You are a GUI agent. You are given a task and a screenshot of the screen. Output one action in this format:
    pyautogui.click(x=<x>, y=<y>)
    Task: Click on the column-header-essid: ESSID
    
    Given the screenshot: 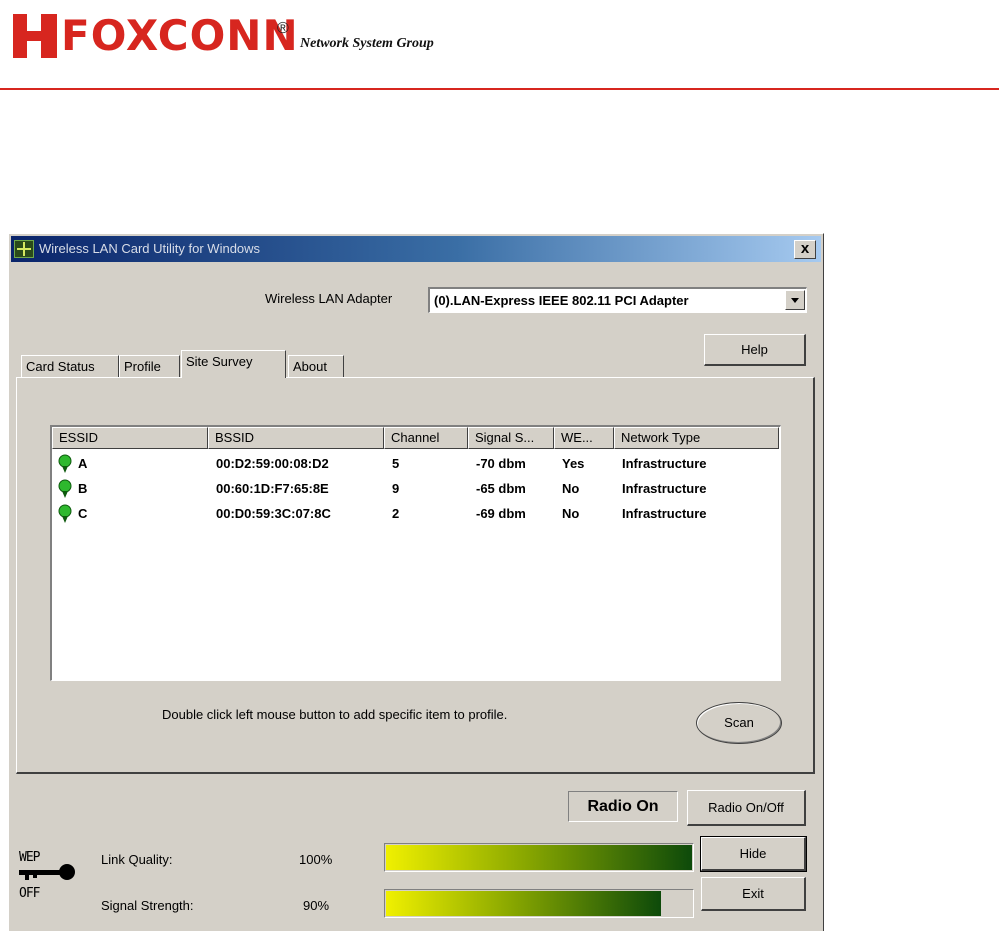 What is the action you would take?
    pyautogui.click(x=130, y=438)
    